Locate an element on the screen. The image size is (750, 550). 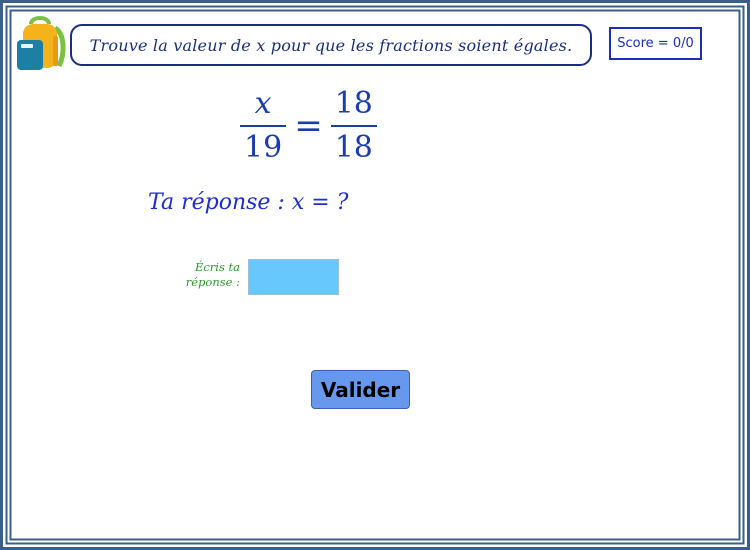
left-fraction: x 19 is located at coordinates (263, 126).